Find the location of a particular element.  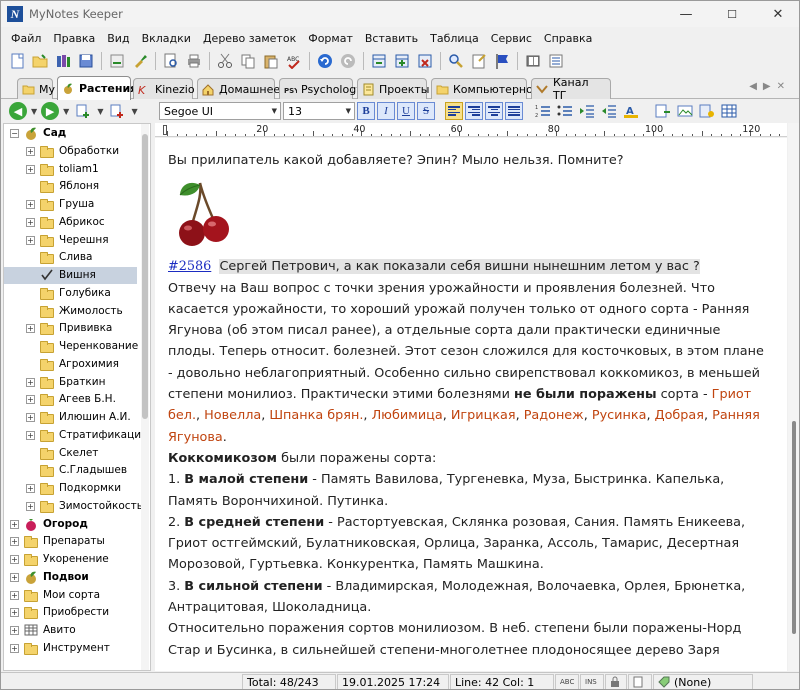

title-bar: N MyNotes Keeper — ☐ ✕ is located at coordinates (400, 14).